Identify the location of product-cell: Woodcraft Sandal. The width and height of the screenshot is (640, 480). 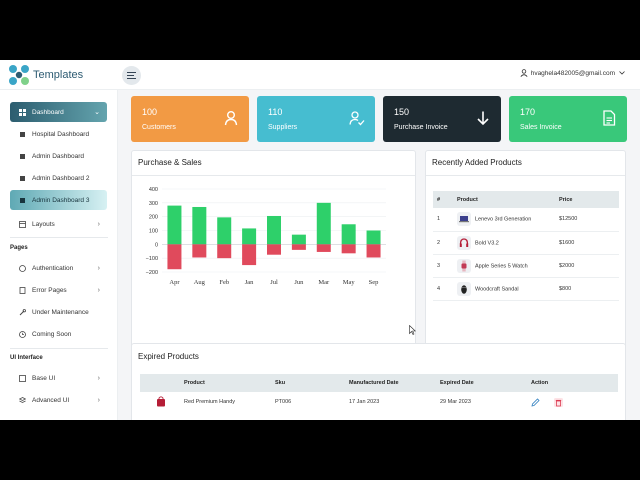
(504, 289).